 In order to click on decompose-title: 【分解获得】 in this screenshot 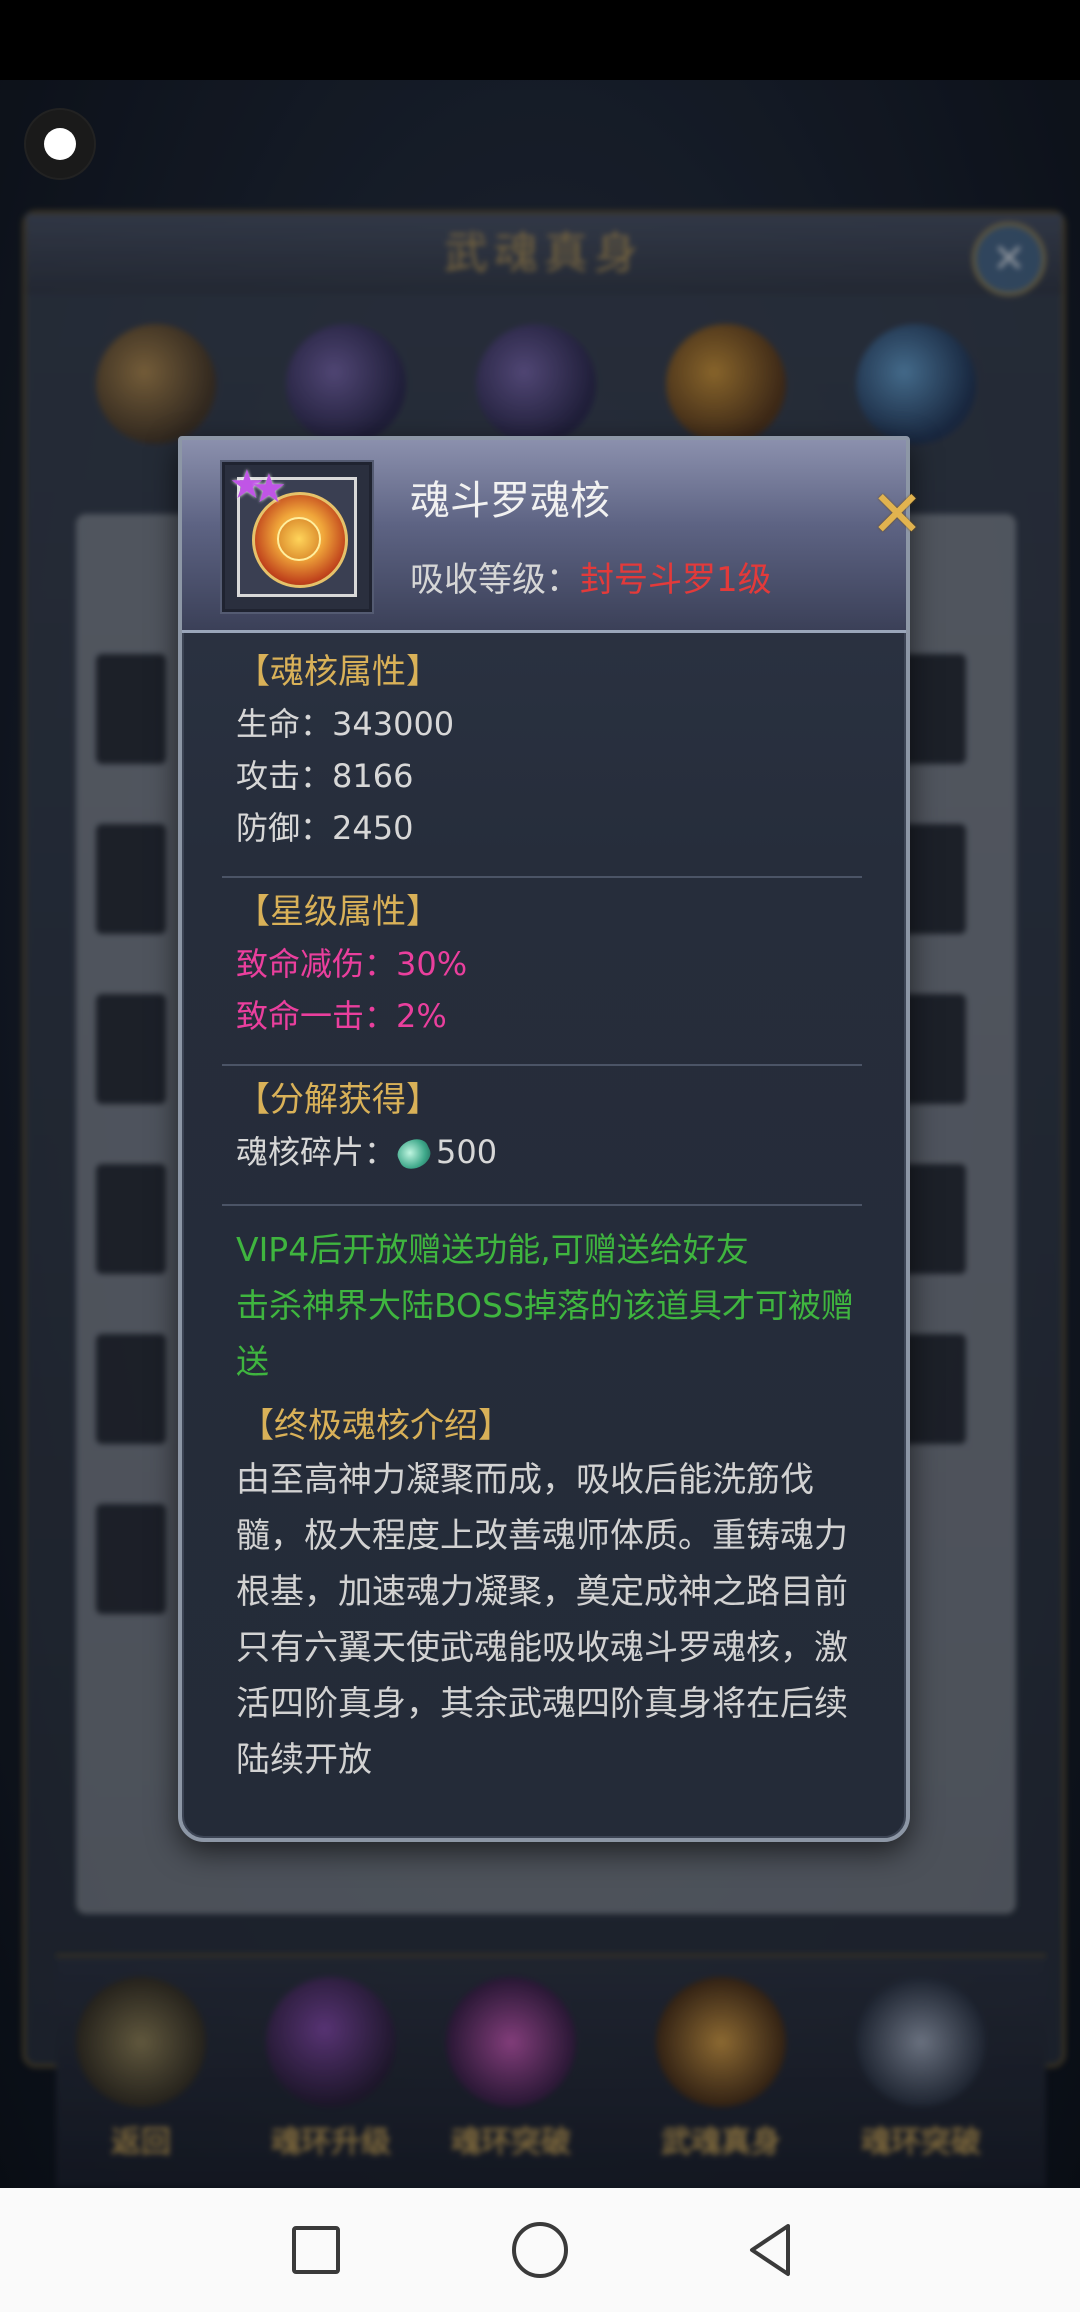, I will do `click(338, 1100)`.